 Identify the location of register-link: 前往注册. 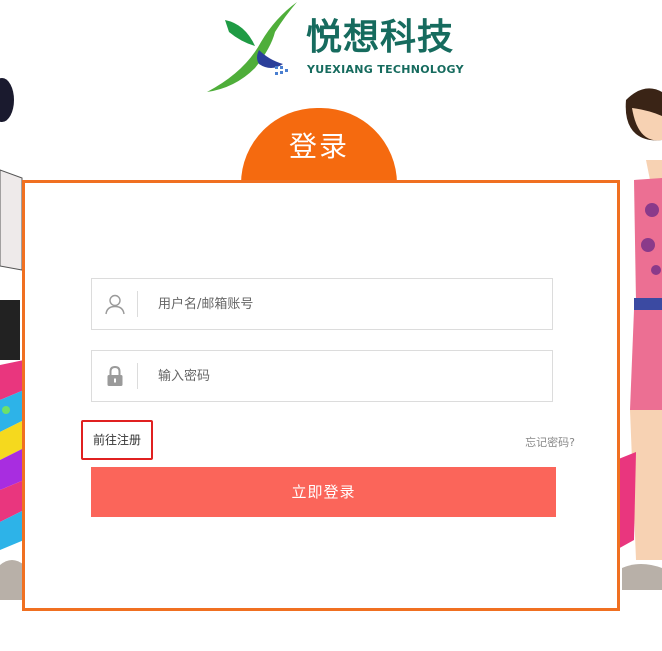
(117, 440).